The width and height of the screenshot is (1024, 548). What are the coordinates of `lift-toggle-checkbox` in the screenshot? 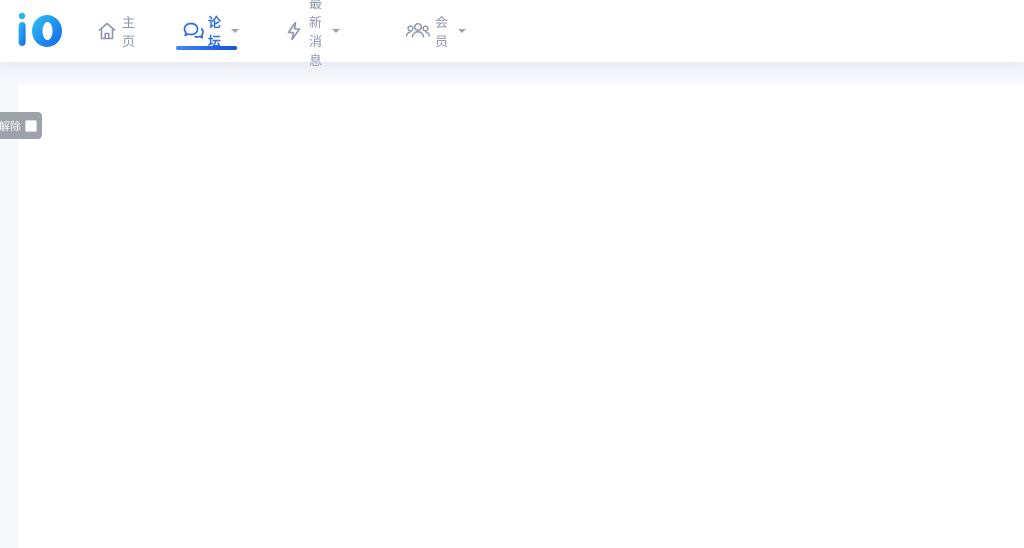 It's located at (31, 125).